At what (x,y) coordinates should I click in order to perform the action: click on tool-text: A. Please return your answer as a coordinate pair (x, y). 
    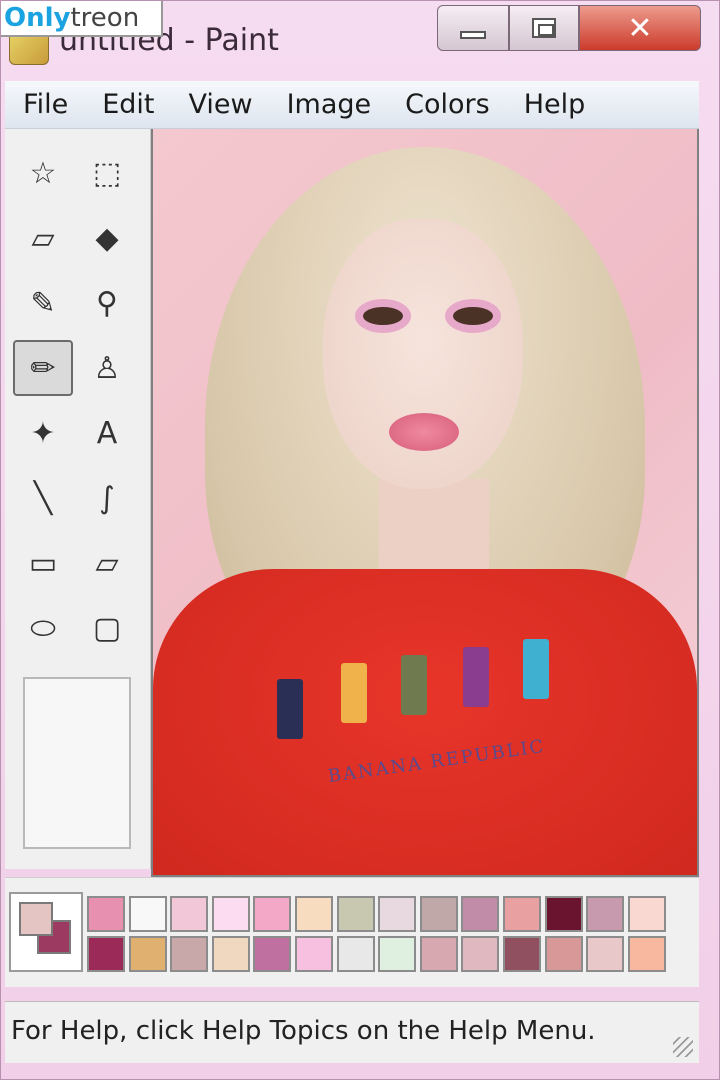
    Looking at the image, I should click on (107, 433).